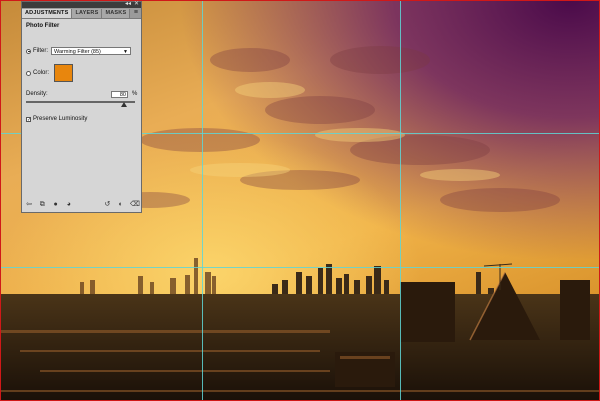 The height and width of the screenshot is (401, 600). What do you see at coordinates (29, 205) in the screenshot?
I see `back-arrow-icon: ⇦` at bounding box center [29, 205].